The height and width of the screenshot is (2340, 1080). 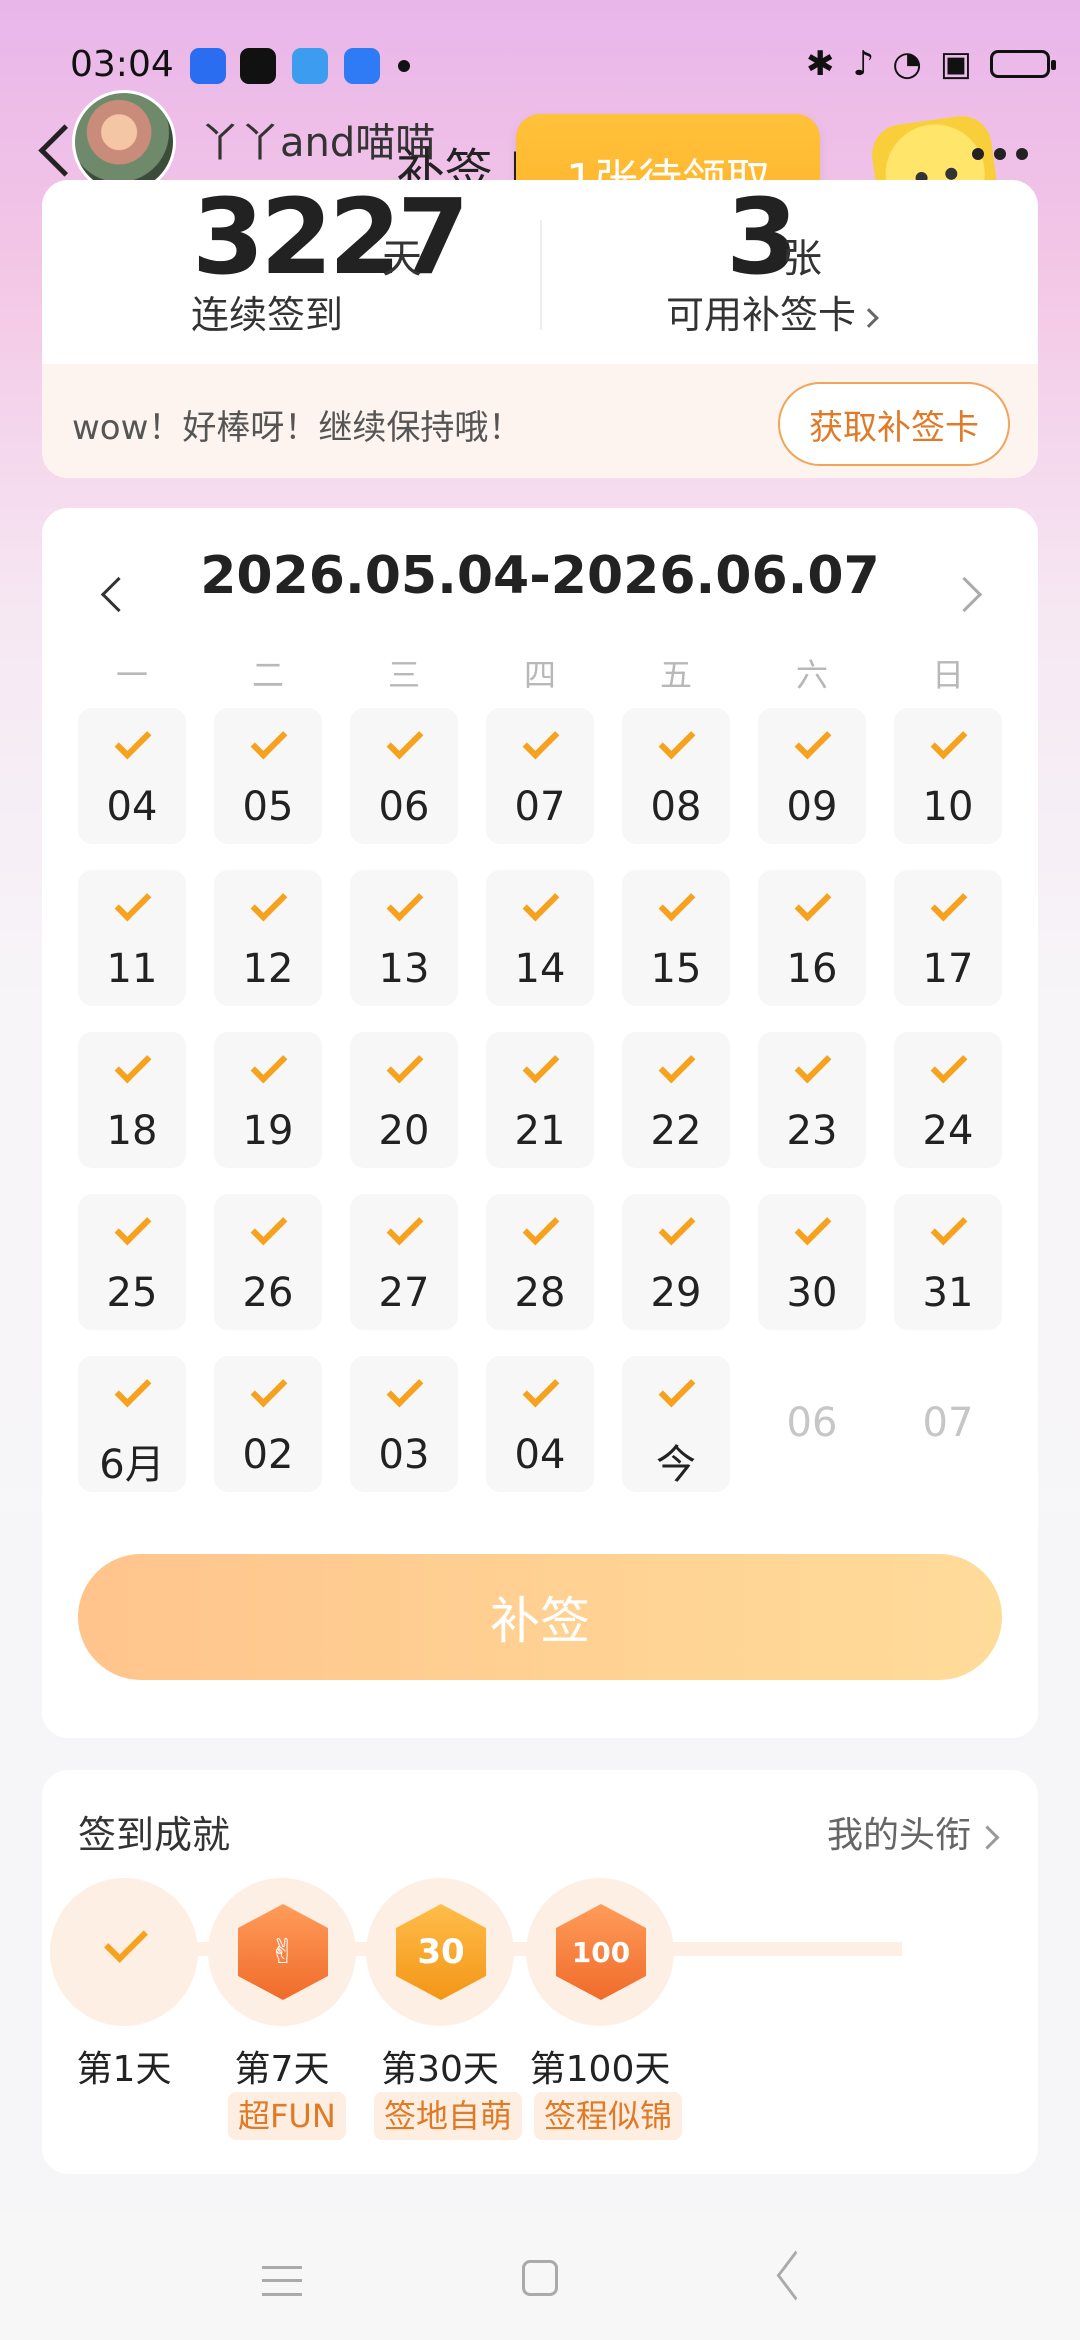 What do you see at coordinates (676, 776) in the screenshot?
I see `calendar-day: 08` at bounding box center [676, 776].